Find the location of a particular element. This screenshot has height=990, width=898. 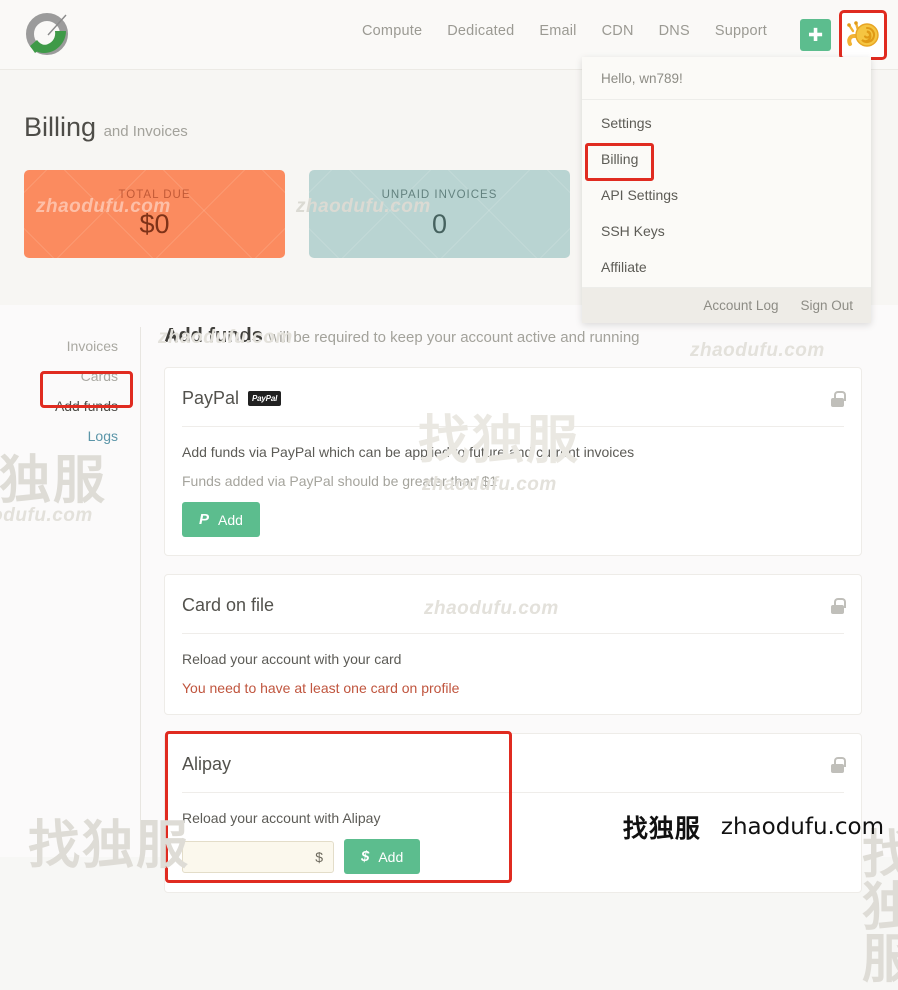

page-title-main: Billing is located at coordinates (60, 127).